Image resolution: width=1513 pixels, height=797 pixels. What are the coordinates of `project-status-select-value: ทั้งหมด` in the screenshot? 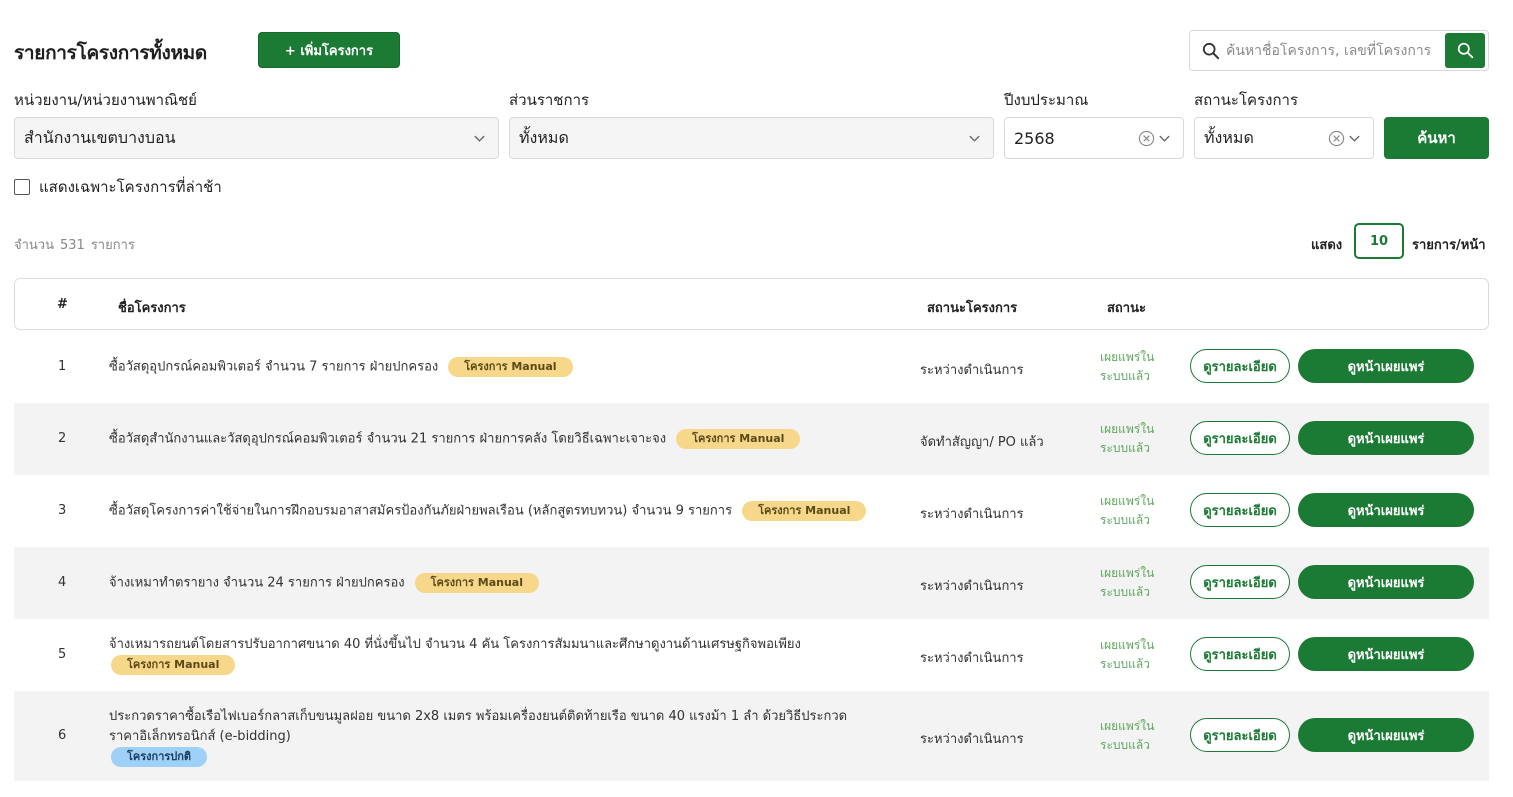 It's located at (1229, 137).